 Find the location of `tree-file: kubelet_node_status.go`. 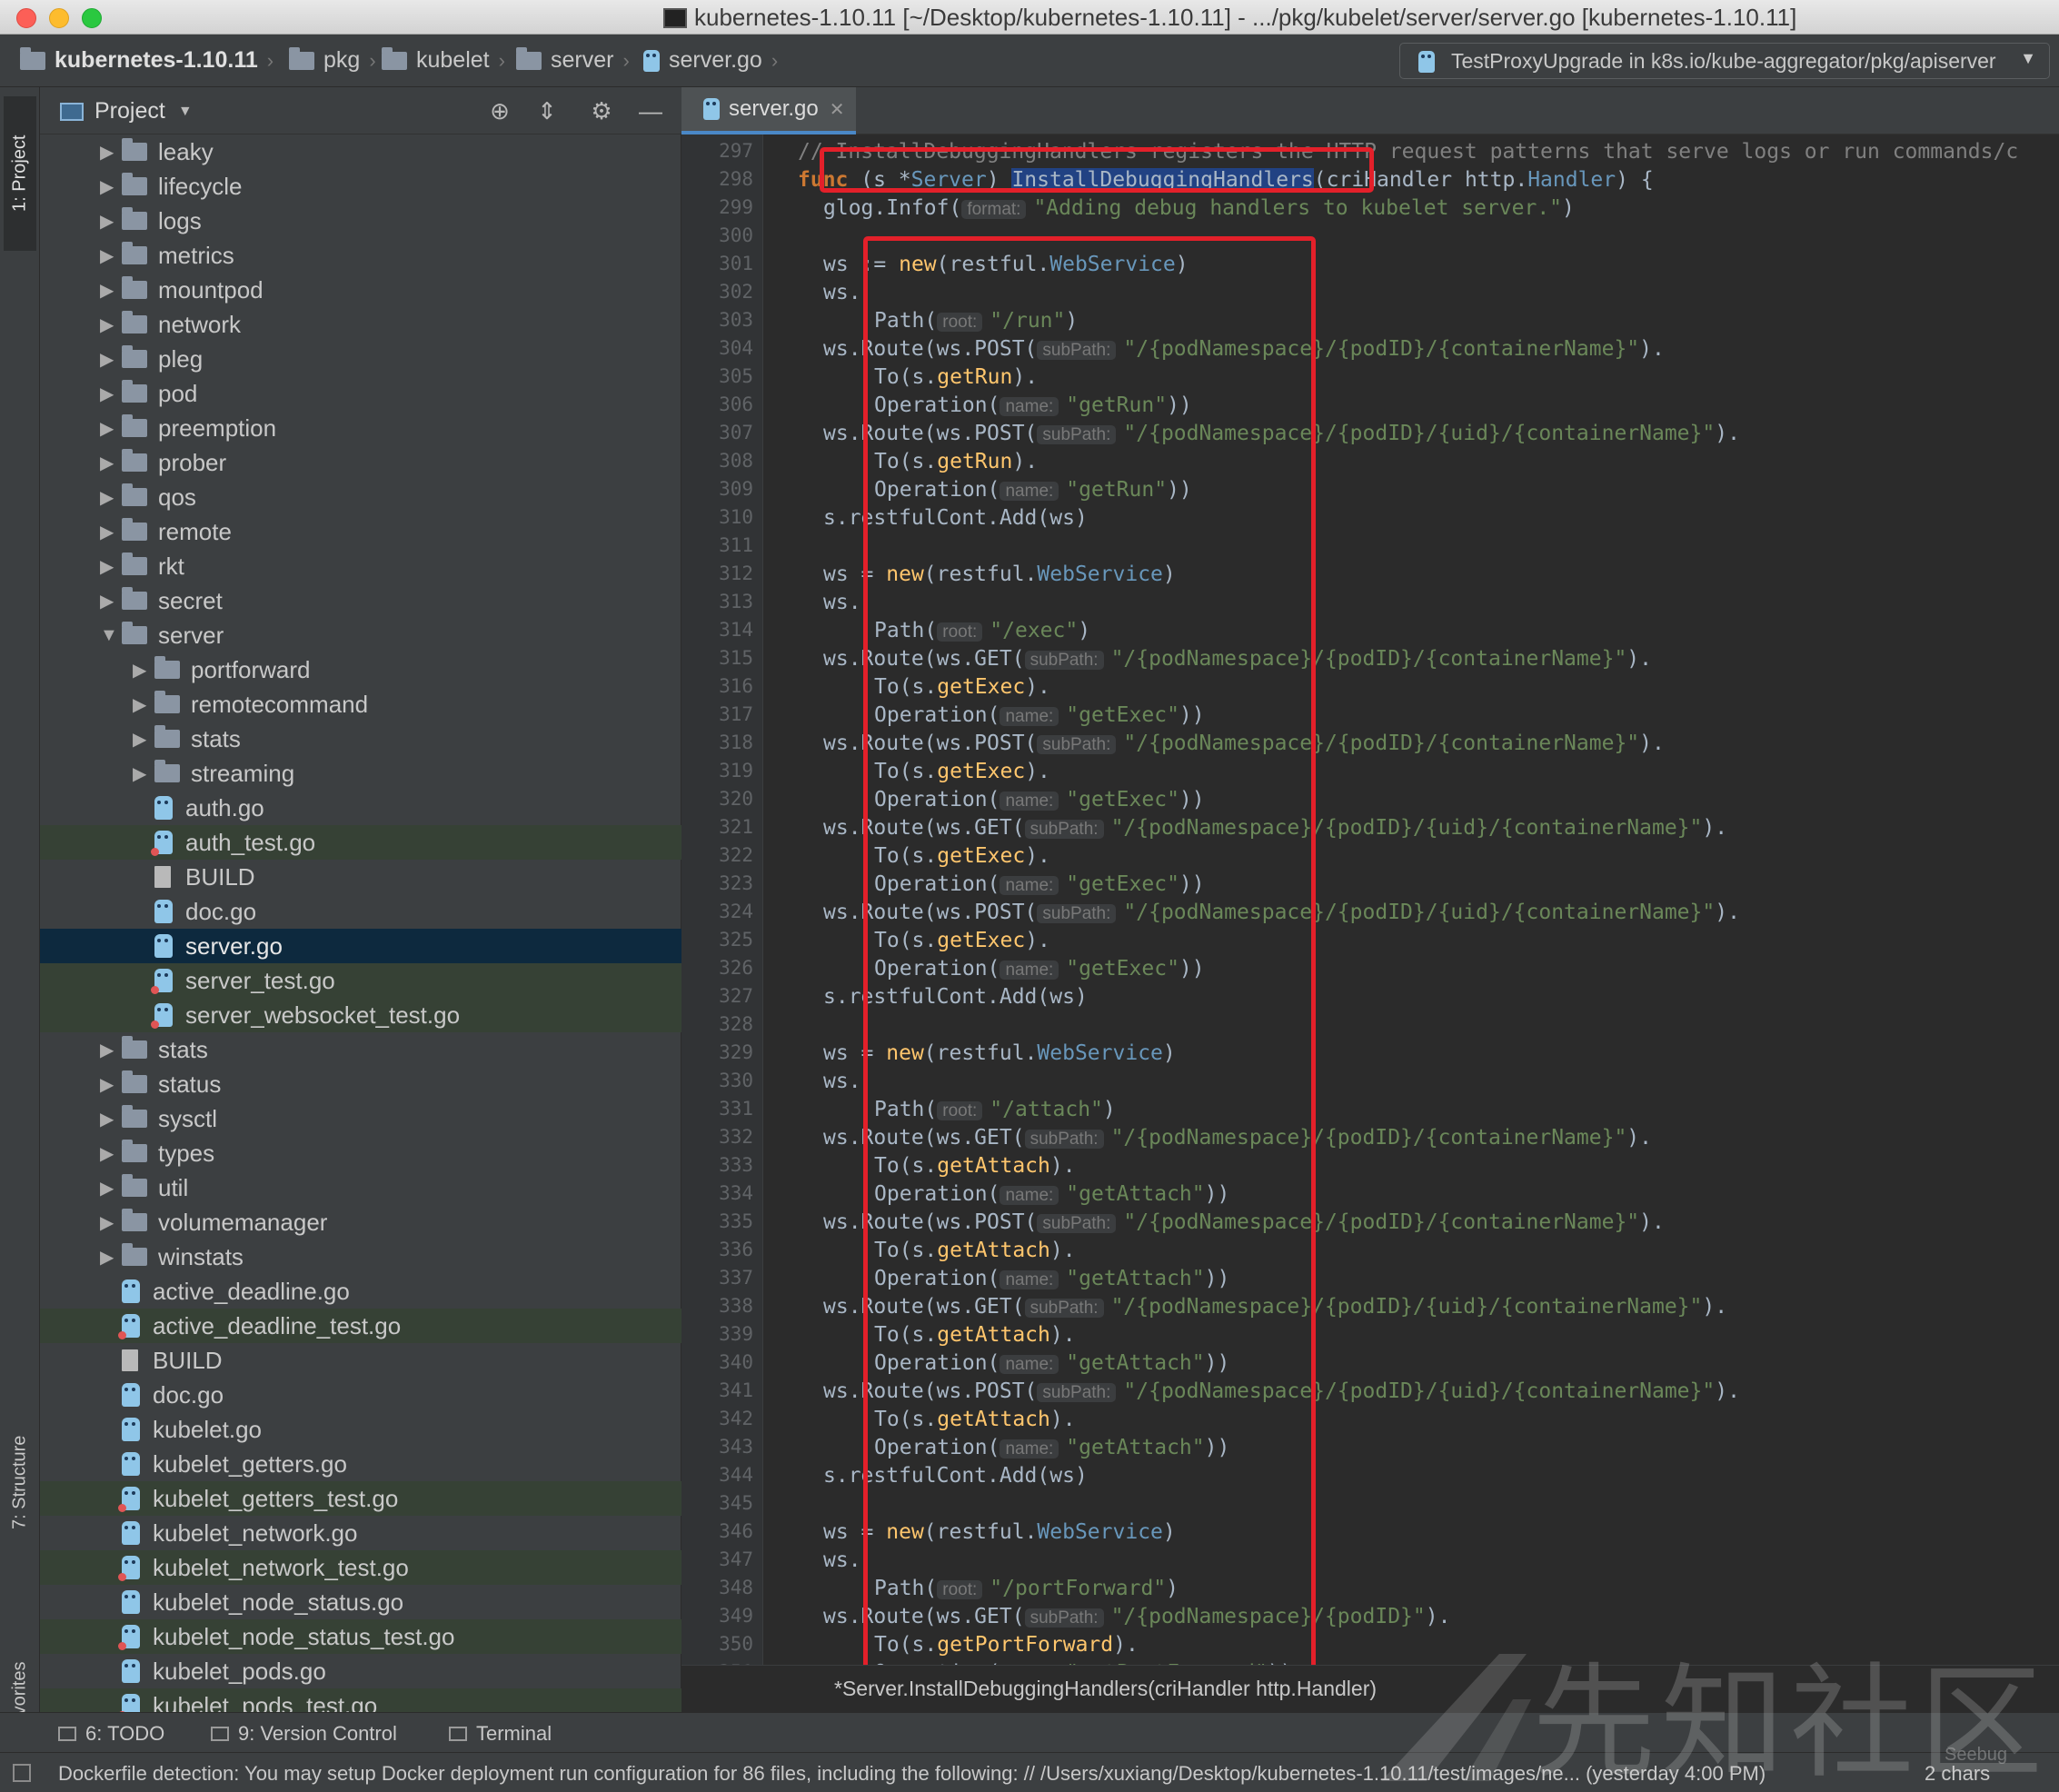

tree-file: kubelet_node_status.go is located at coordinates (360, 1602).